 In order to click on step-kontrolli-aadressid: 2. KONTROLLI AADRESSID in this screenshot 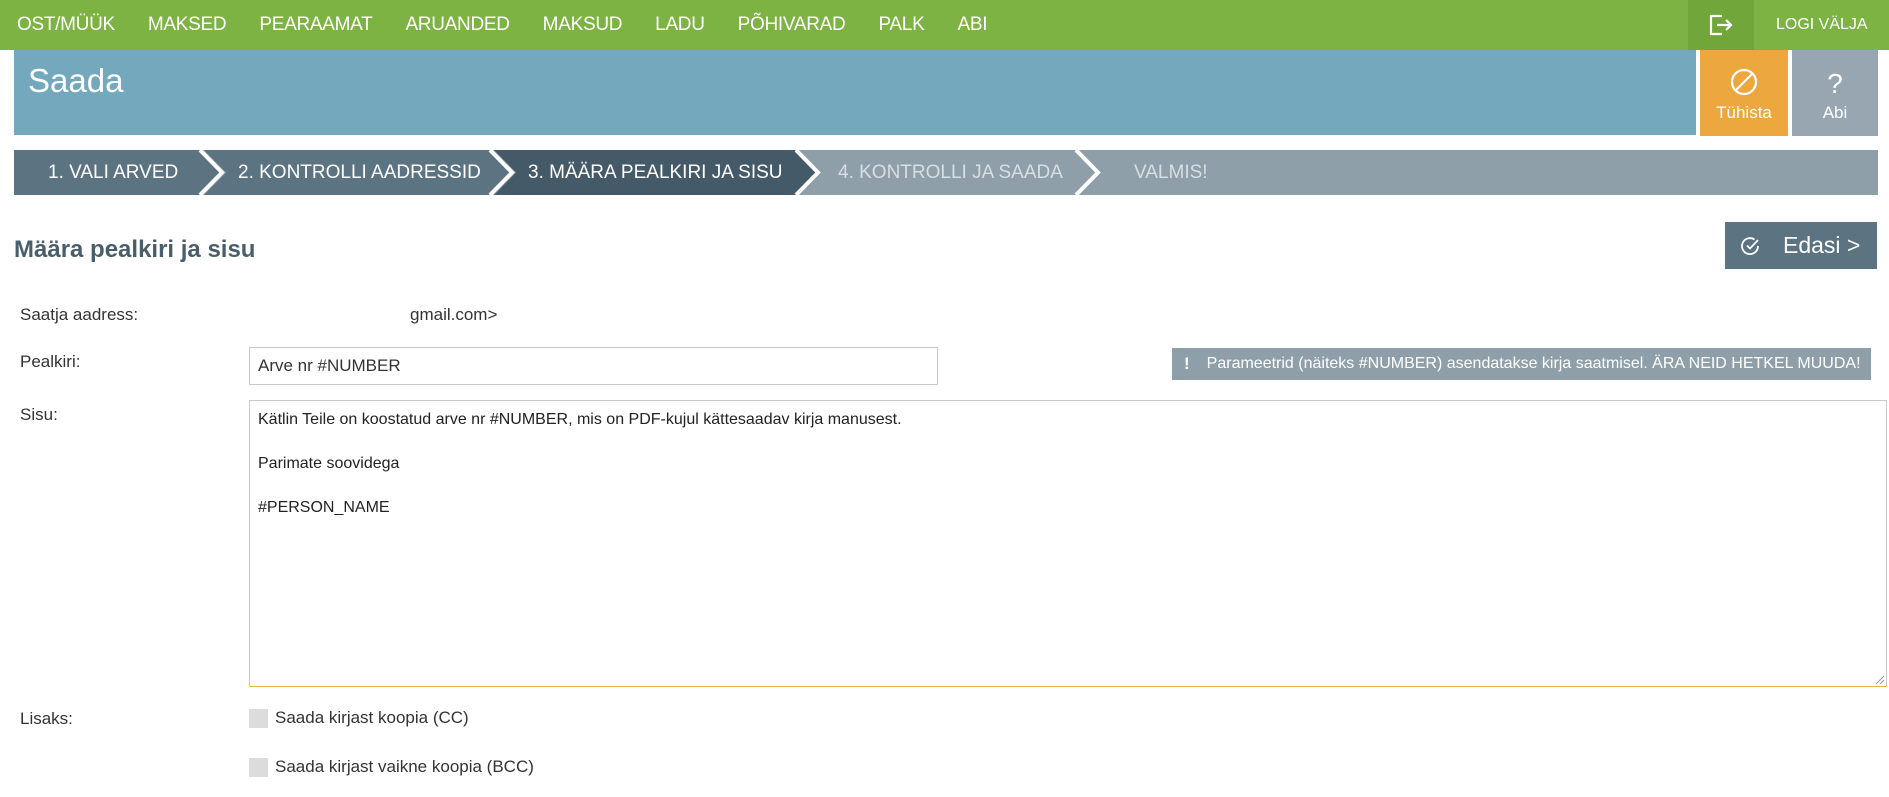, I will do `click(359, 172)`.